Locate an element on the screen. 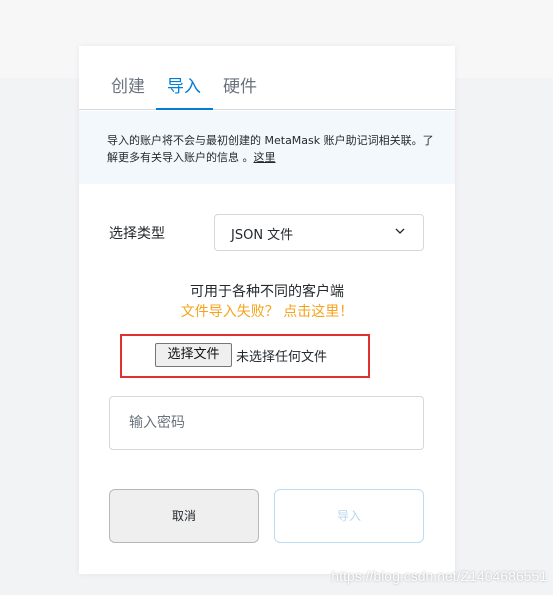 This screenshot has height=595, width=553. tab-bar: 创建 导入 硬件 is located at coordinates (267, 78).